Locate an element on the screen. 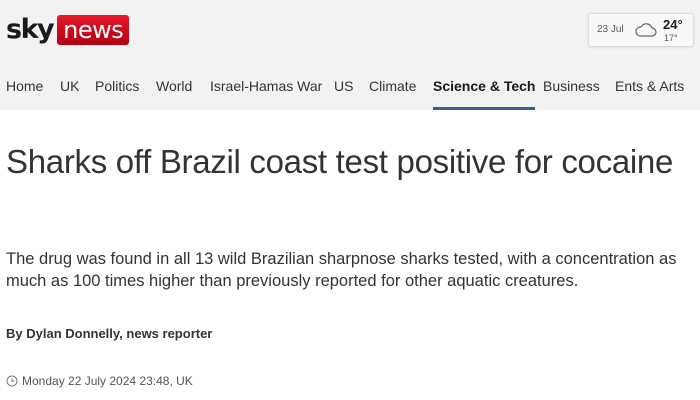 The width and height of the screenshot is (700, 400). nav-item-israel-hamas-war: Israel-Hamas War is located at coordinates (266, 93).